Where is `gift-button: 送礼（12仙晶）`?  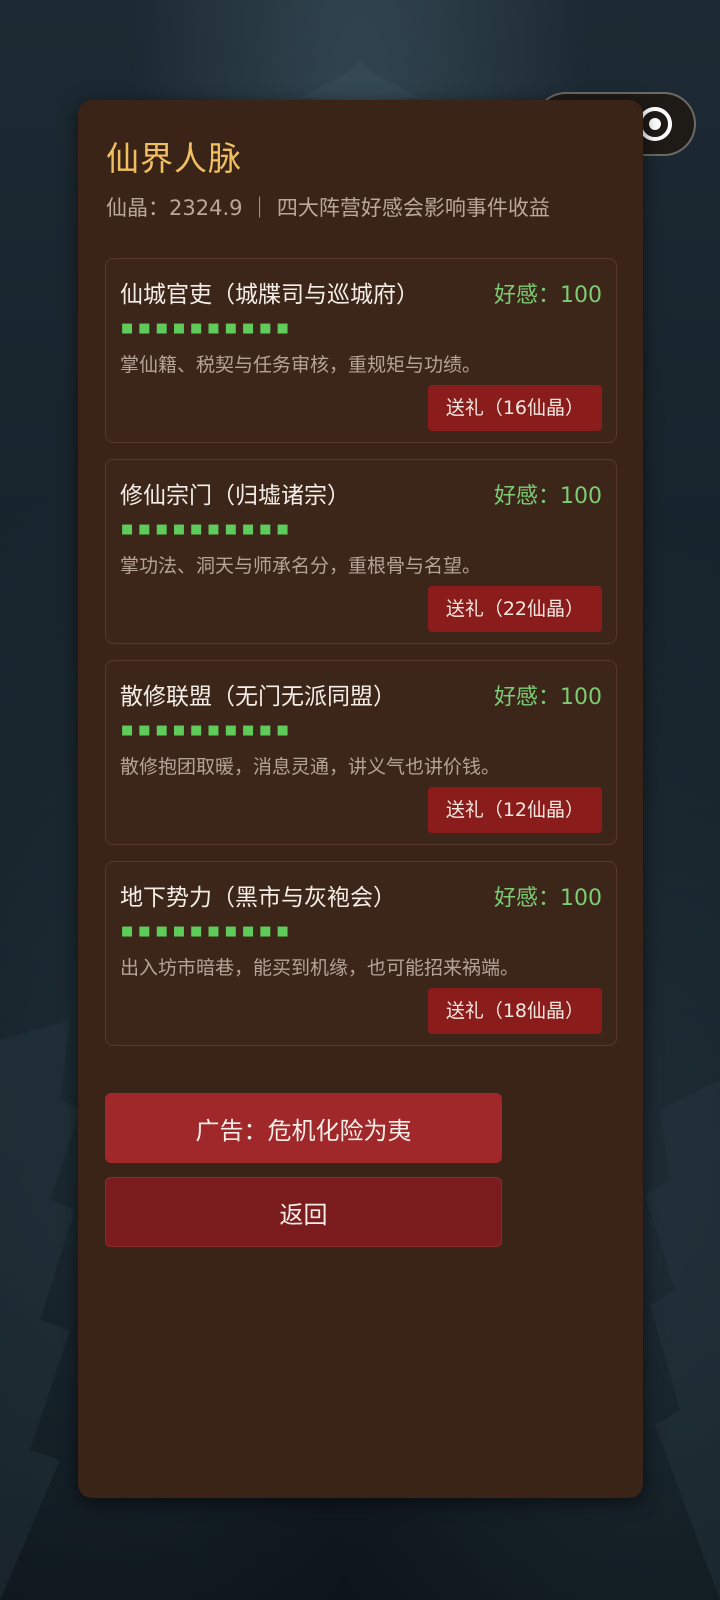 gift-button: 送礼（12仙晶） is located at coordinates (514, 810).